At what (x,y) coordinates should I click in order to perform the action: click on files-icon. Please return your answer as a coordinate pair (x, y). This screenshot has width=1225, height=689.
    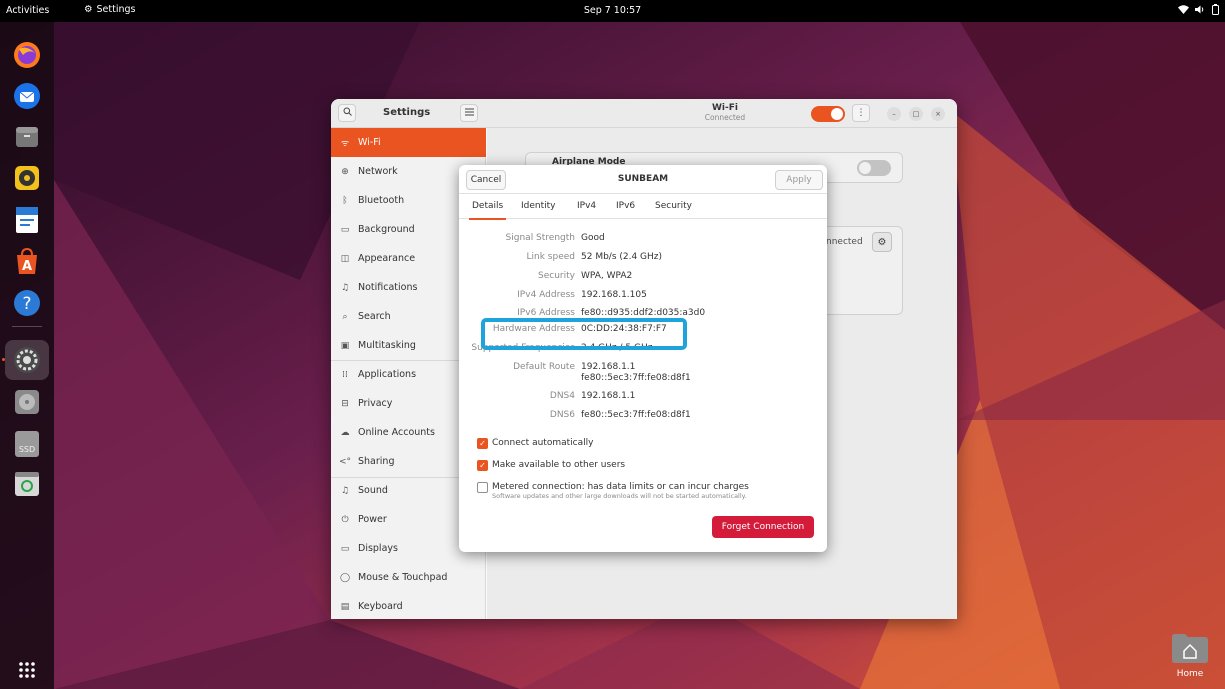
    Looking at the image, I should click on (27, 137).